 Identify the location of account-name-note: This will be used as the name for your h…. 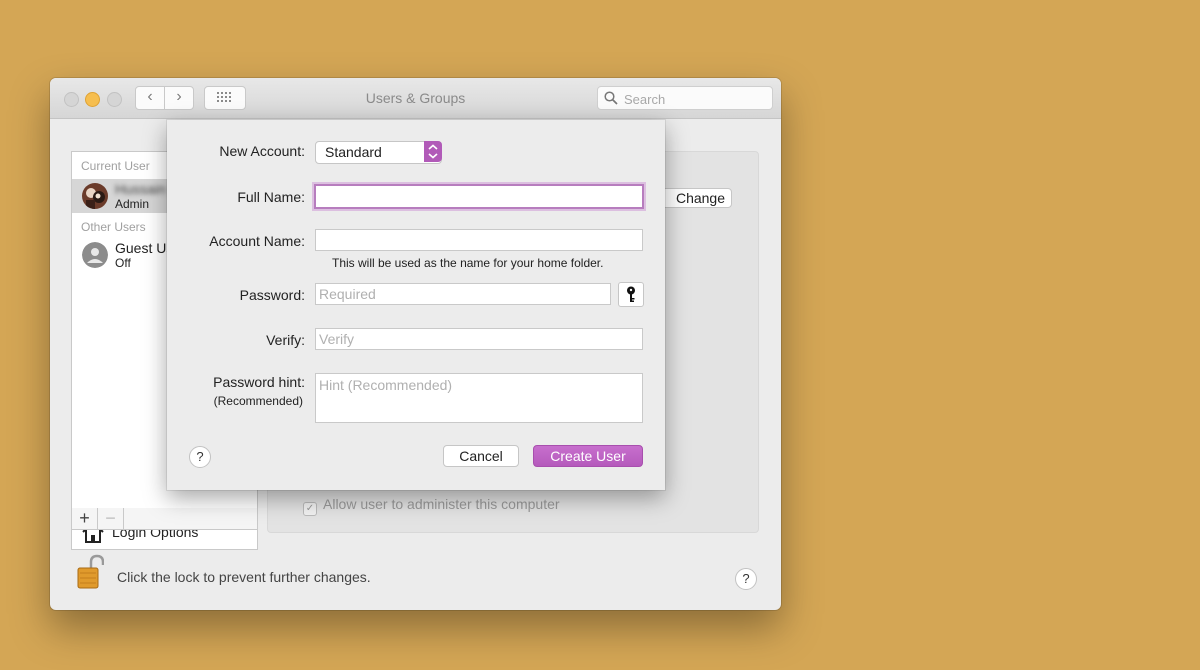
(468, 263).